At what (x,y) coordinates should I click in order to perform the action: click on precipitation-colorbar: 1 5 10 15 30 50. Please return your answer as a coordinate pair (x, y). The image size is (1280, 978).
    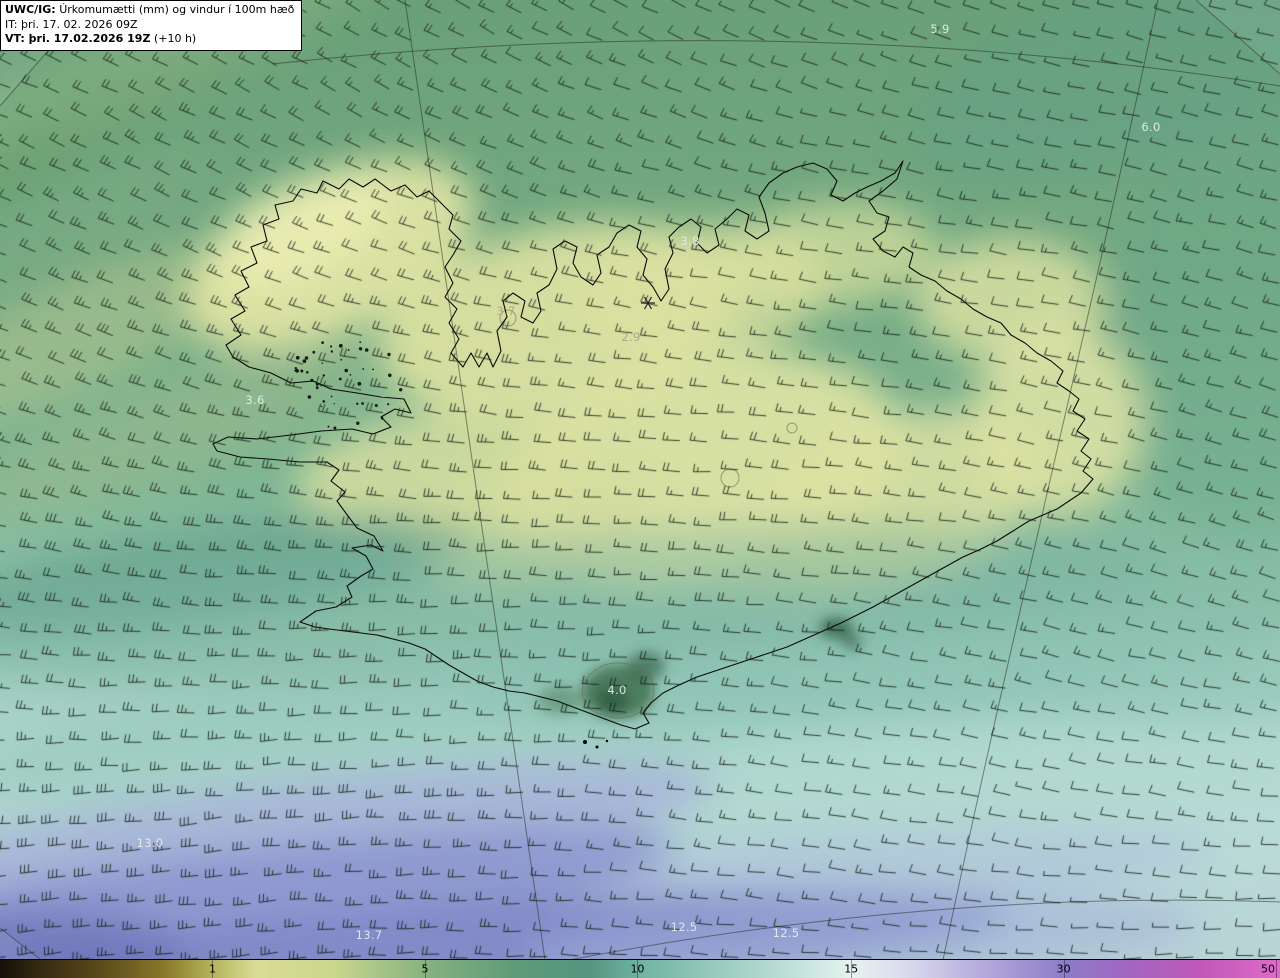
    Looking at the image, I should click on (640, 968).